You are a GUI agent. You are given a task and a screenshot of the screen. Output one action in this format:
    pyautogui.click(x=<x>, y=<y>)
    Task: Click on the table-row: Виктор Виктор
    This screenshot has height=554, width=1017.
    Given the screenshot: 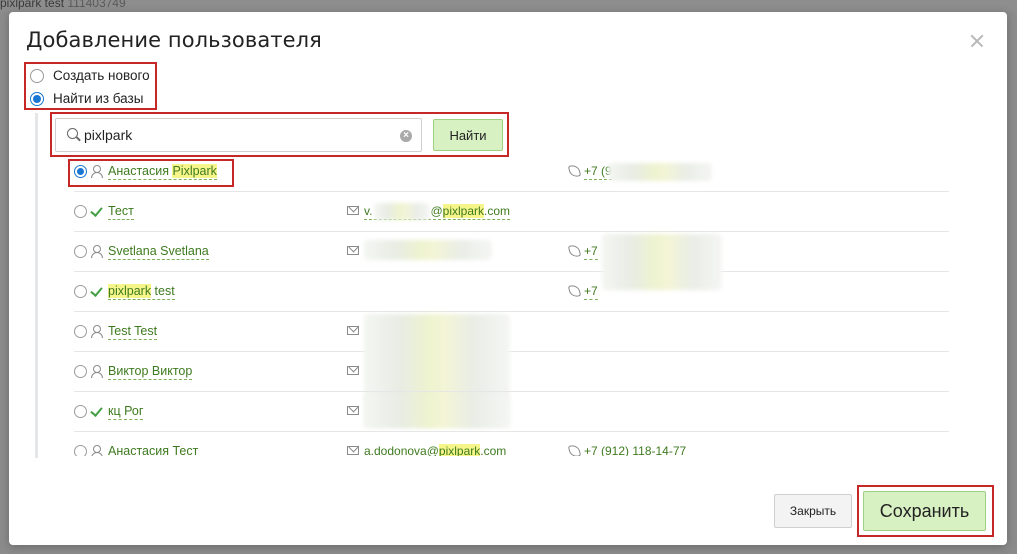 What is the action you would take?
    pyautogui.click(x=511, y=372)
    